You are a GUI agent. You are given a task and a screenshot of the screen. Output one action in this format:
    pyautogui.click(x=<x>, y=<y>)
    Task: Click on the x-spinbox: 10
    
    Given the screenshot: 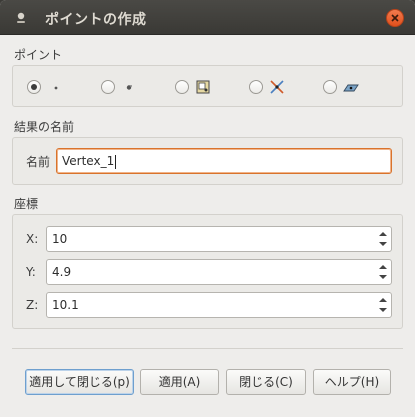 What is the action you would take?
    pyautogui.click(x=219, y=239)
    